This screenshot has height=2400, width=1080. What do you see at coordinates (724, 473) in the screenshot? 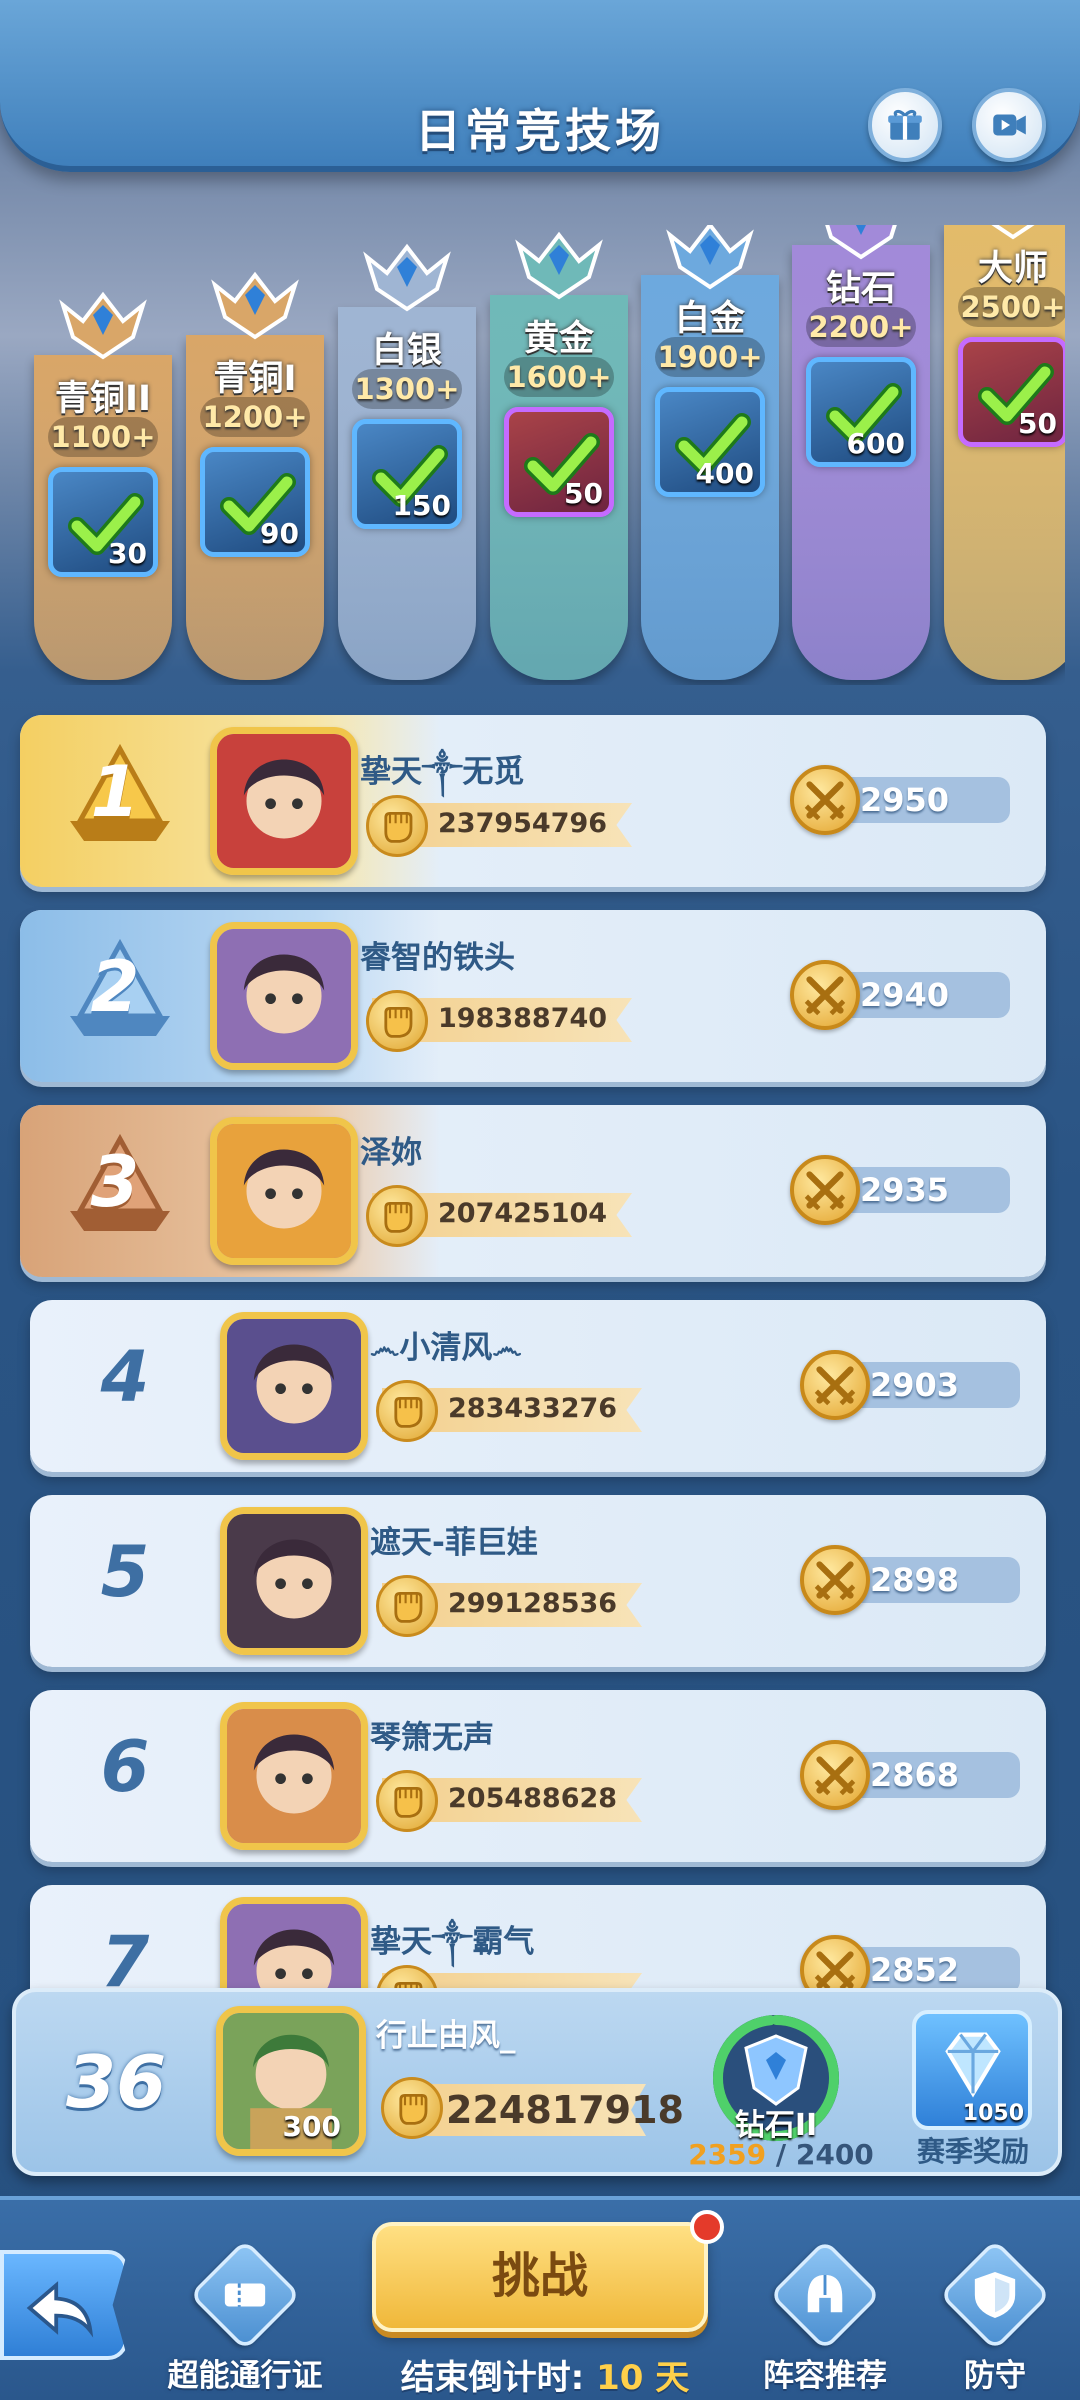
I see `reward-count: 400` at bounding box center [724, 473].